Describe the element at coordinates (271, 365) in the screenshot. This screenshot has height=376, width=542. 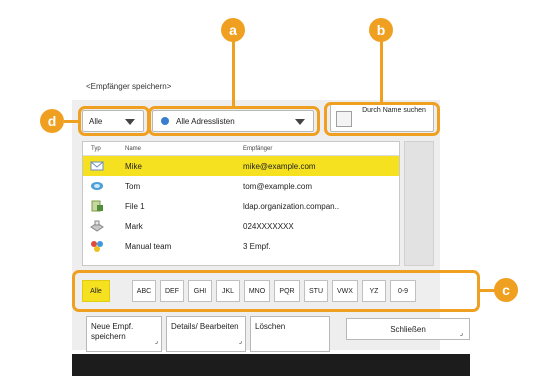
I see `status-bar` at that location.